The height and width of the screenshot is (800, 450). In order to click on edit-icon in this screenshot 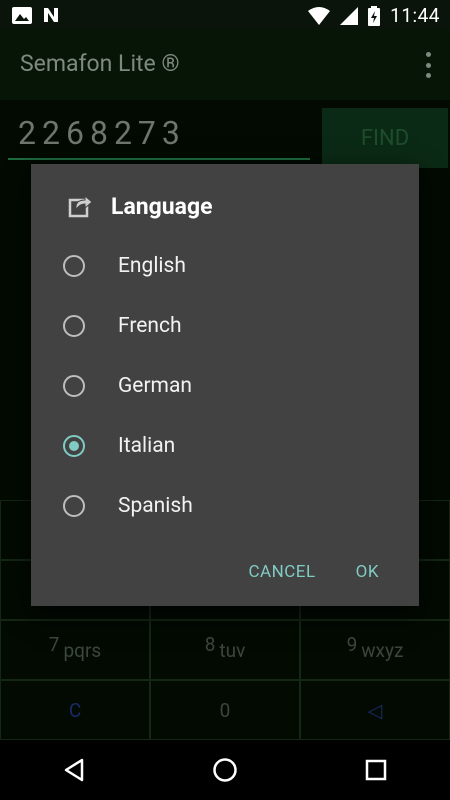, I will do `click(80, 206)`.